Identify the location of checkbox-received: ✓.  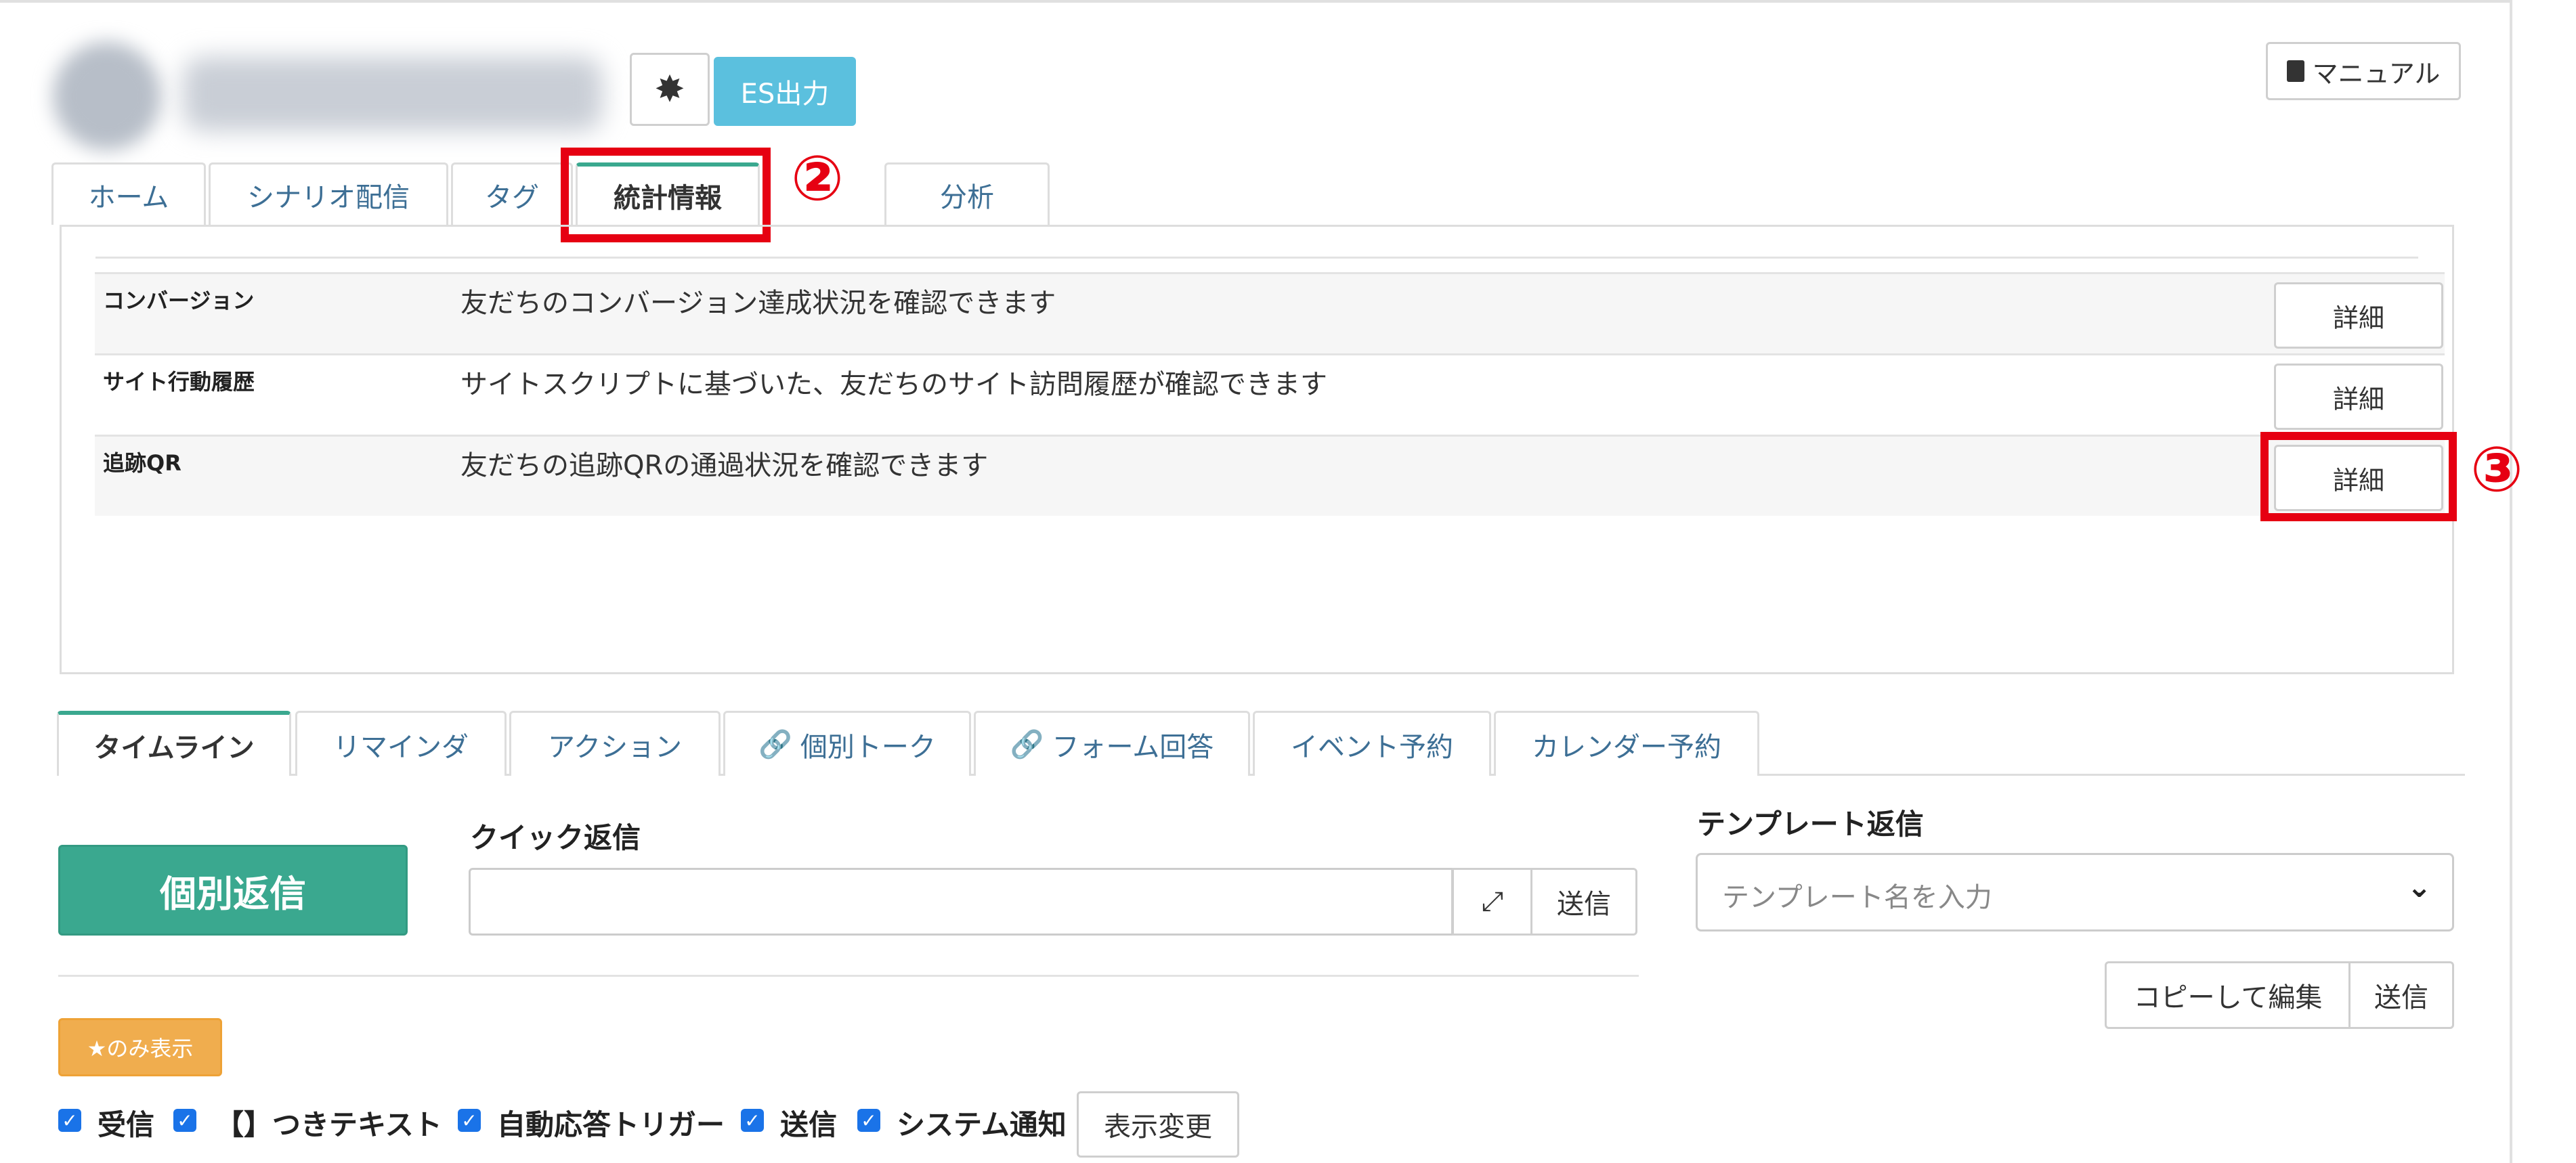
(69, 1120).